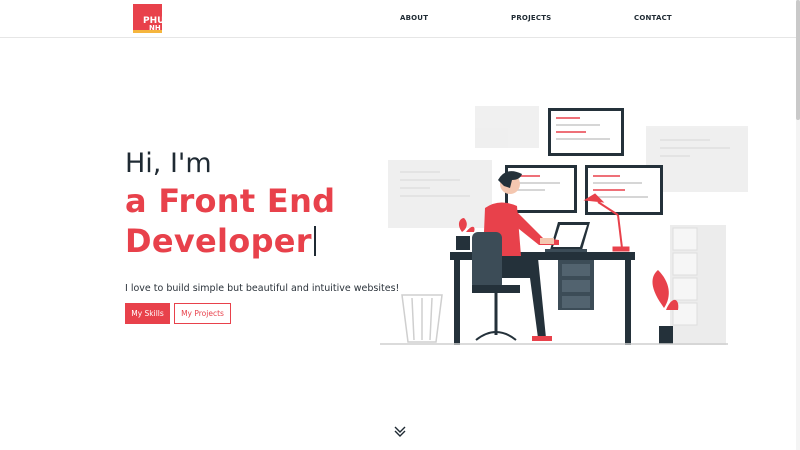 This screenshot has width=800, height=450. Describe the element at coordinates (400, 432) in the screenshot. I see `double-chevron-down-icon` at that location.